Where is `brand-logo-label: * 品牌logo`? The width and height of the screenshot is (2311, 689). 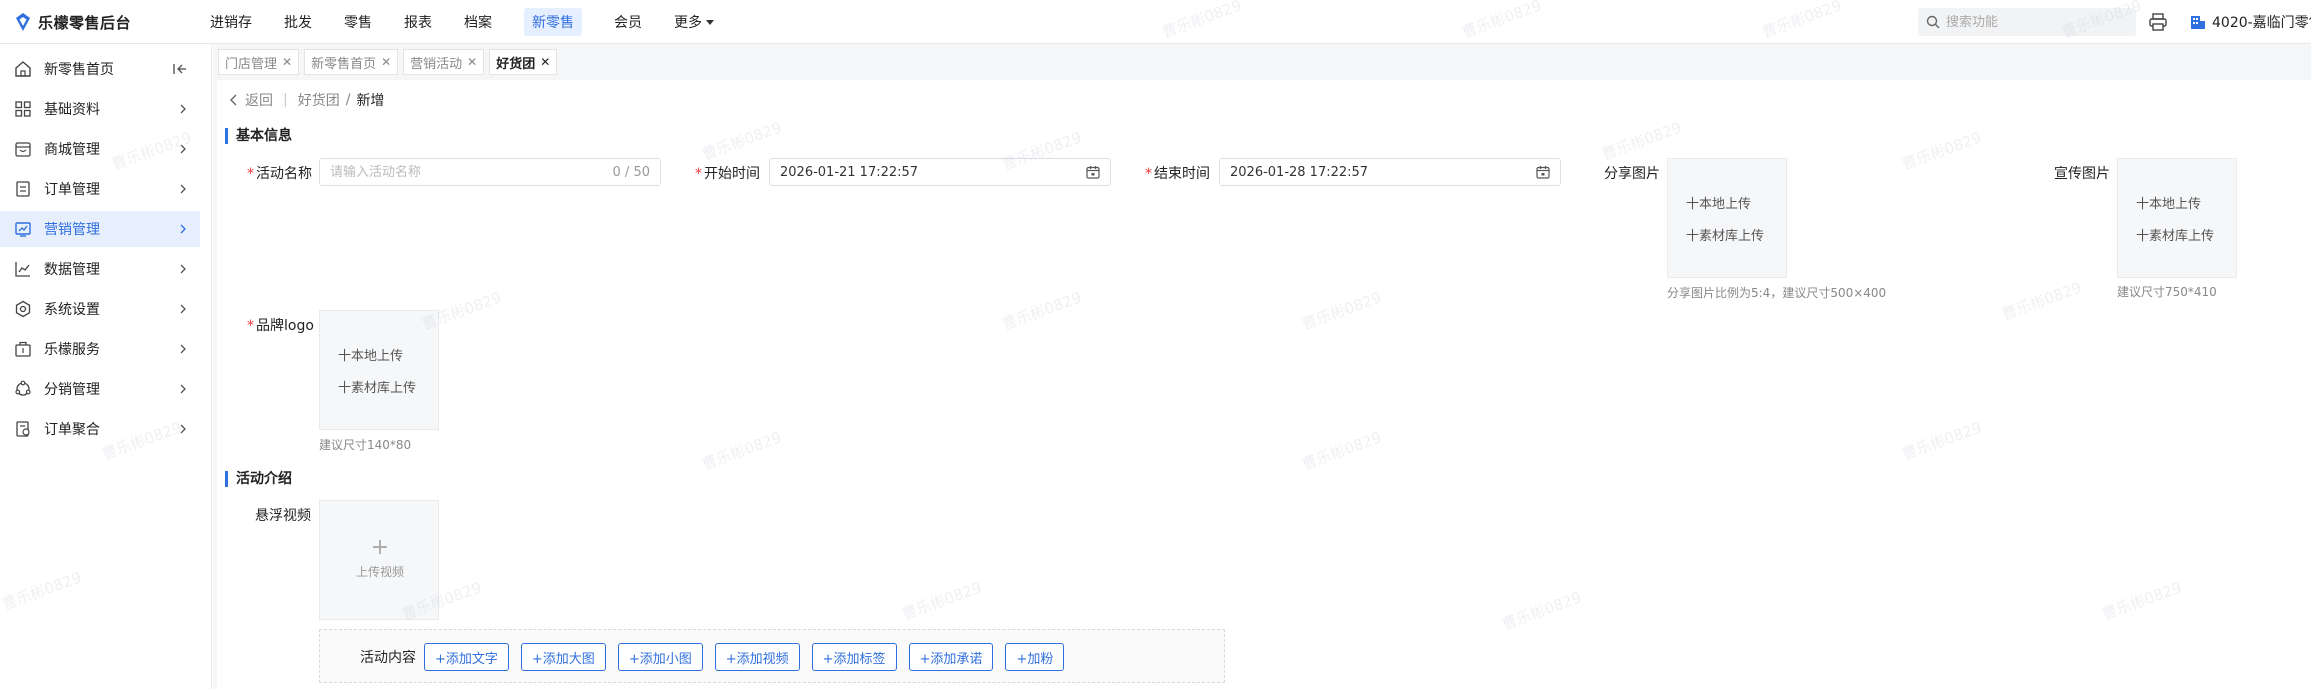 brand-logo-label: * 品牌logo is located at coordinates (280, 325).